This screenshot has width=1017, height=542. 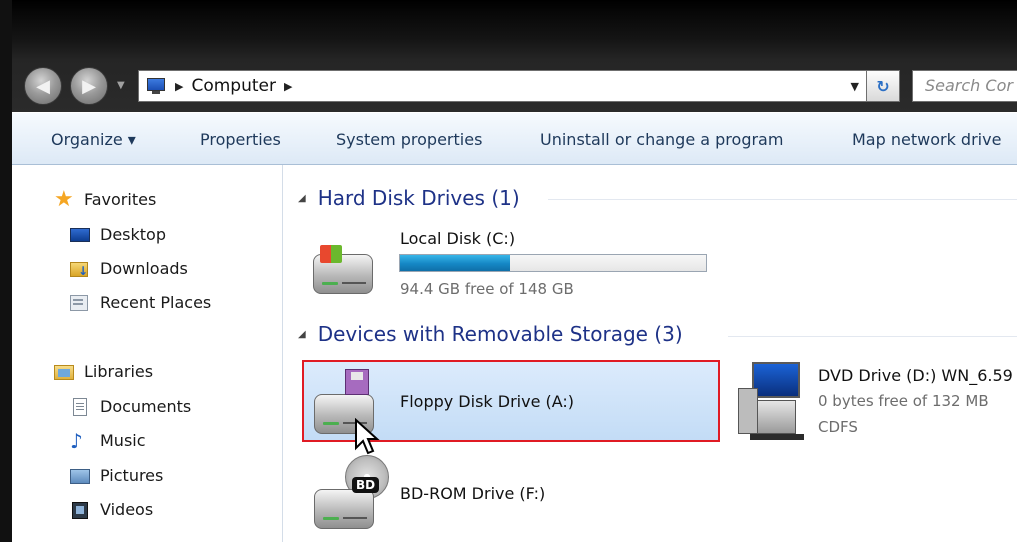 What do you see at coordinates (156, 302) in the screenshot?
I see `nav-item-label: Recent Places` at bounding box center [156, 302].